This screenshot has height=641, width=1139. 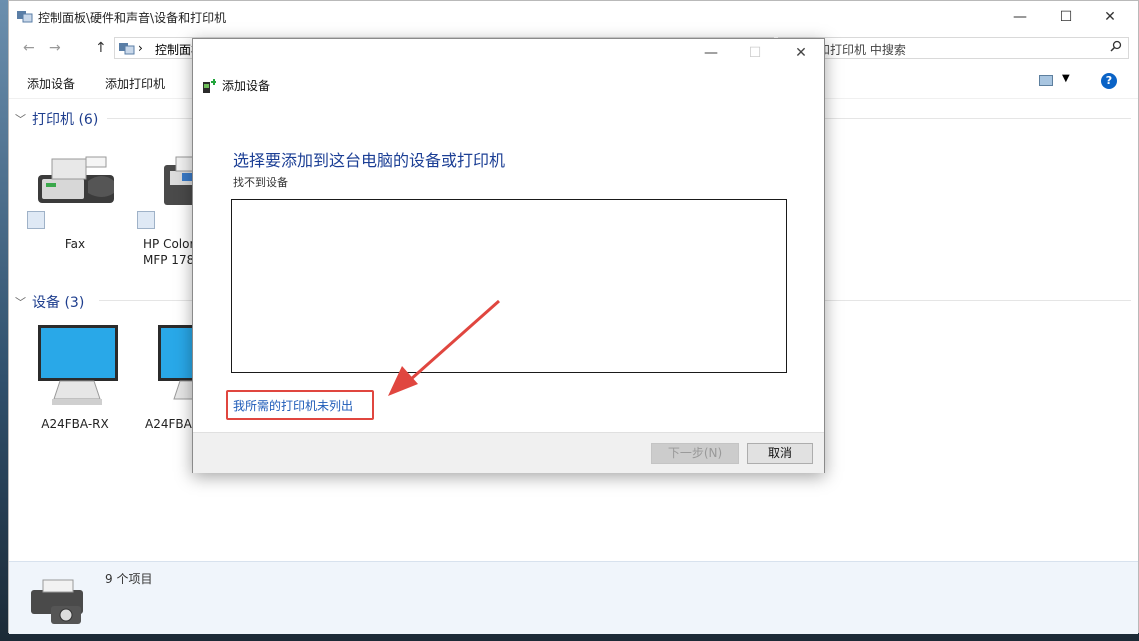 What do you see at coordinates (1116, 46) in the screenshot?
I see `search-icon` at bounding box center [1116, 46].